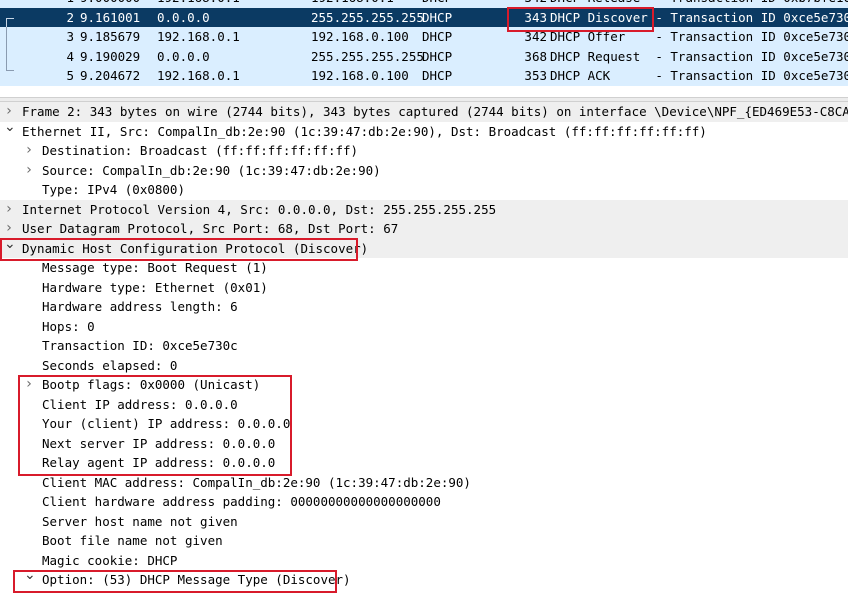 The height and width of the screenshot is (596, 848). Describe the element at coordinates (140, 521) in the screenshot. I see `tree-row-text: Server host name not given` at that location.